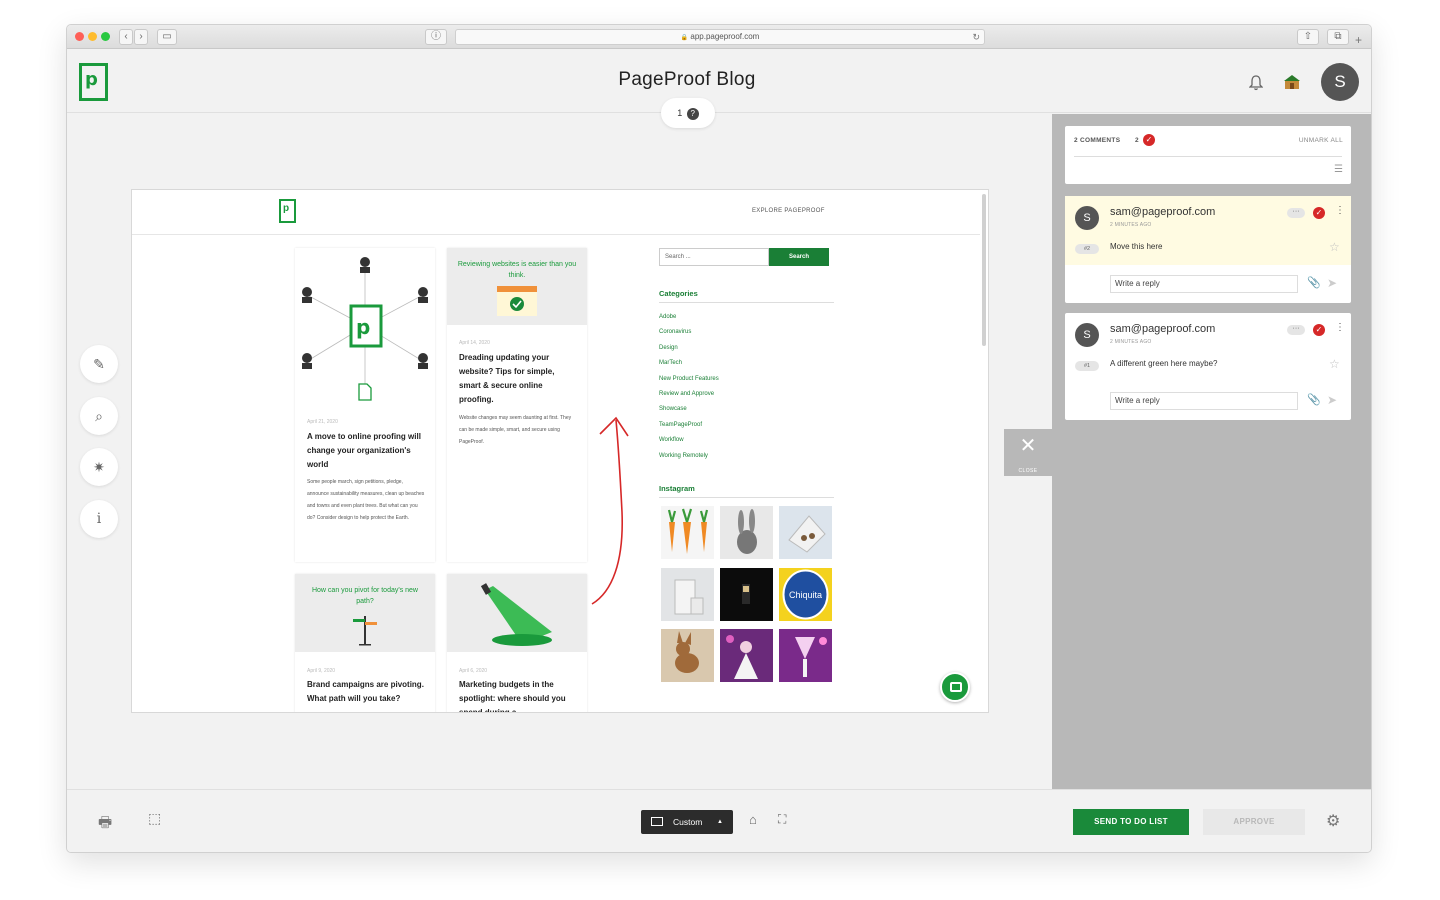 Image resolution: width=1440 pixels, height=900 pixels. I want to click on forward-button: ›, so click(141, 37).